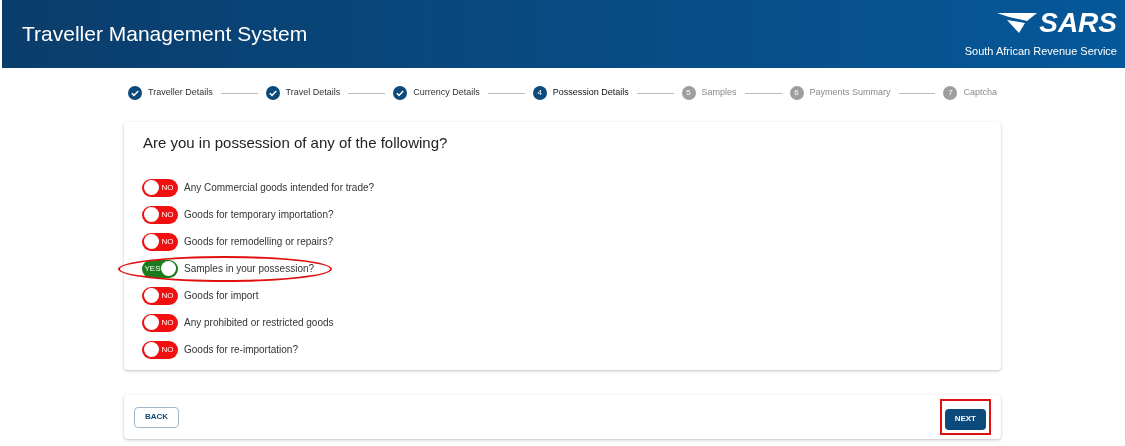  Describe the element at coordinates (157, 417) in the screenshot. I see `back-button: BACK` at that location.